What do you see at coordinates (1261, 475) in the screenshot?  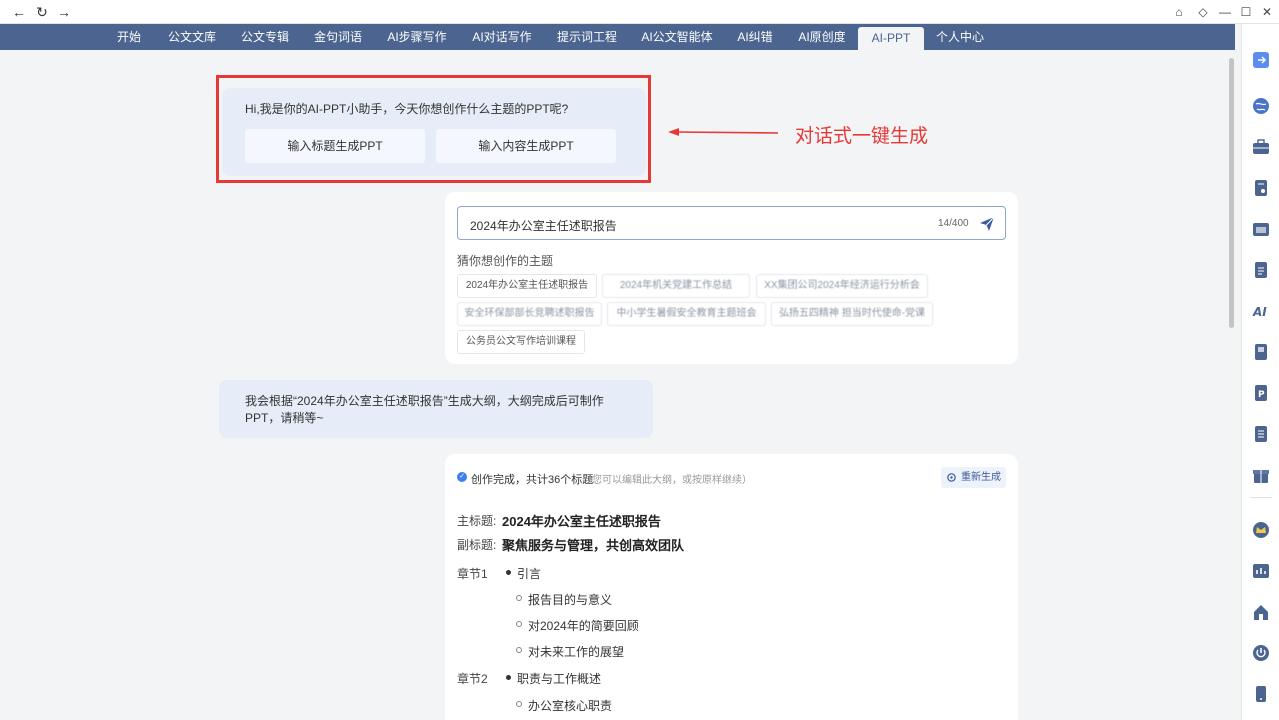 I see `gift-icon` at bounding box center [1261, 475].